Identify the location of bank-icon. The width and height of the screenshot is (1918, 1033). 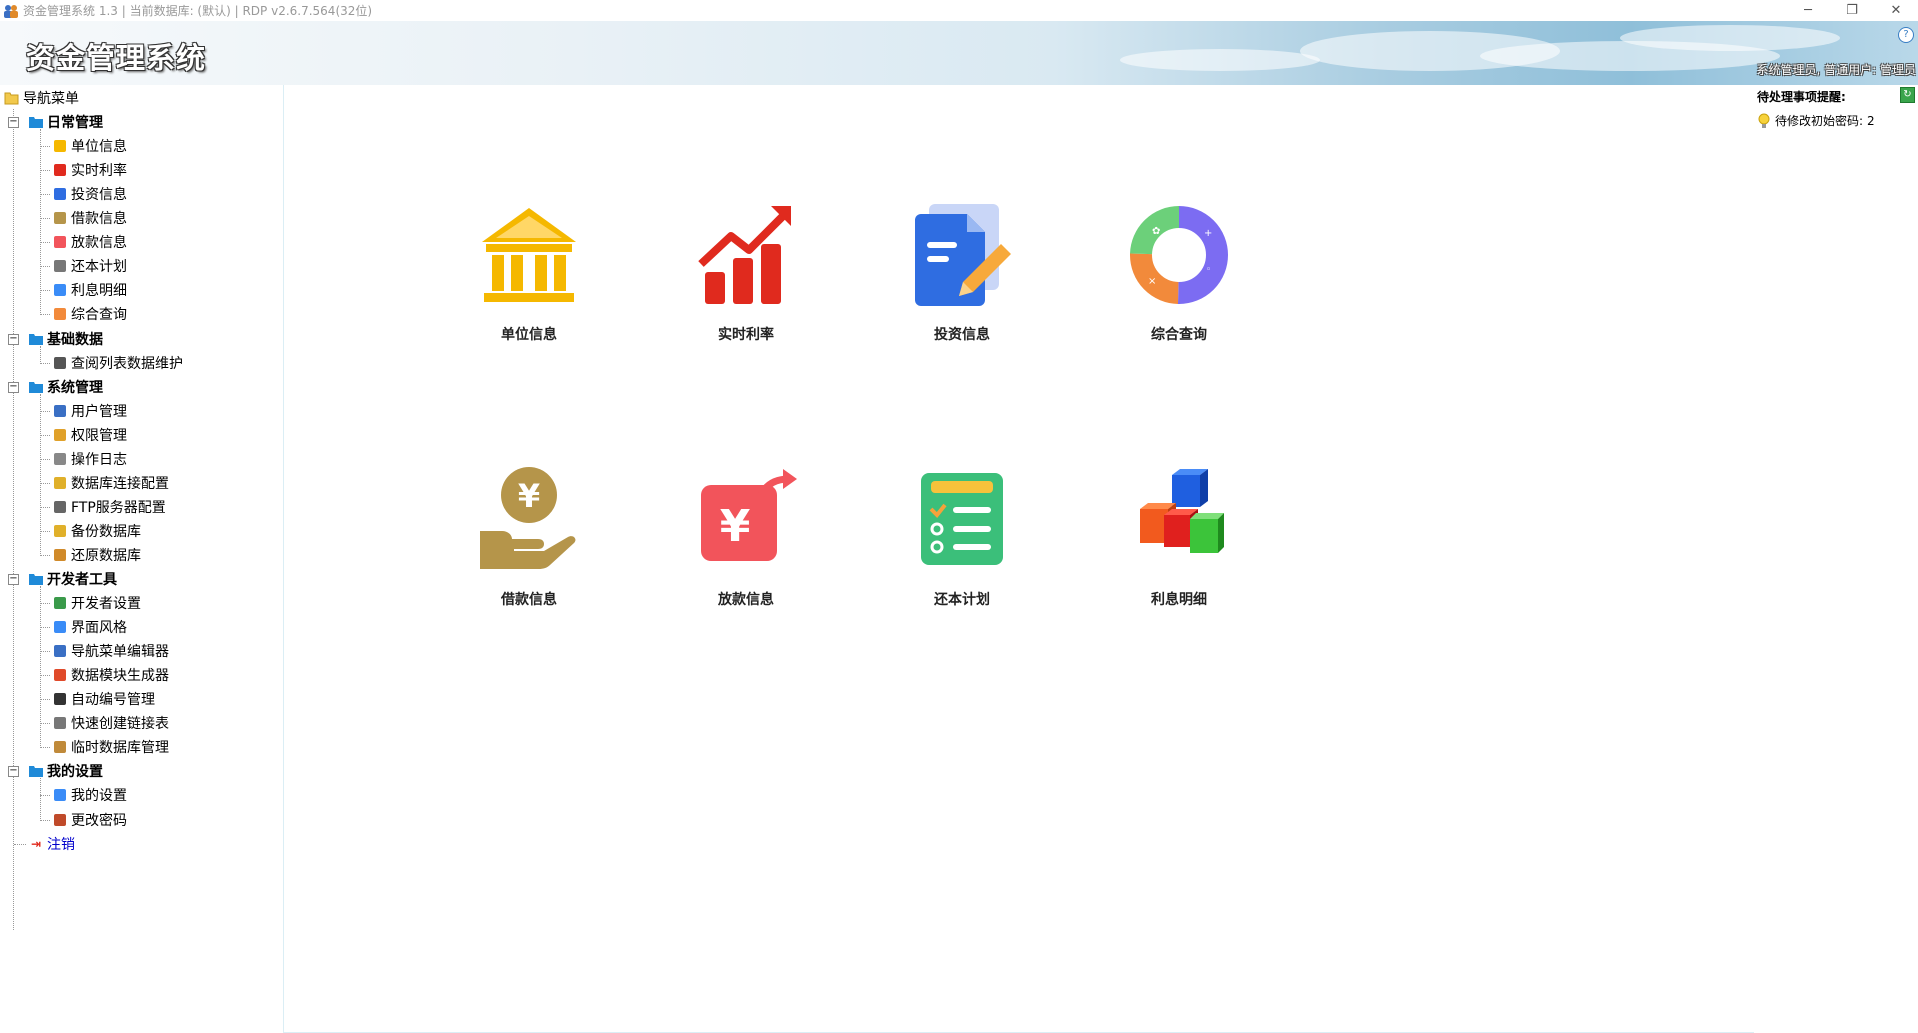
(529, 255).